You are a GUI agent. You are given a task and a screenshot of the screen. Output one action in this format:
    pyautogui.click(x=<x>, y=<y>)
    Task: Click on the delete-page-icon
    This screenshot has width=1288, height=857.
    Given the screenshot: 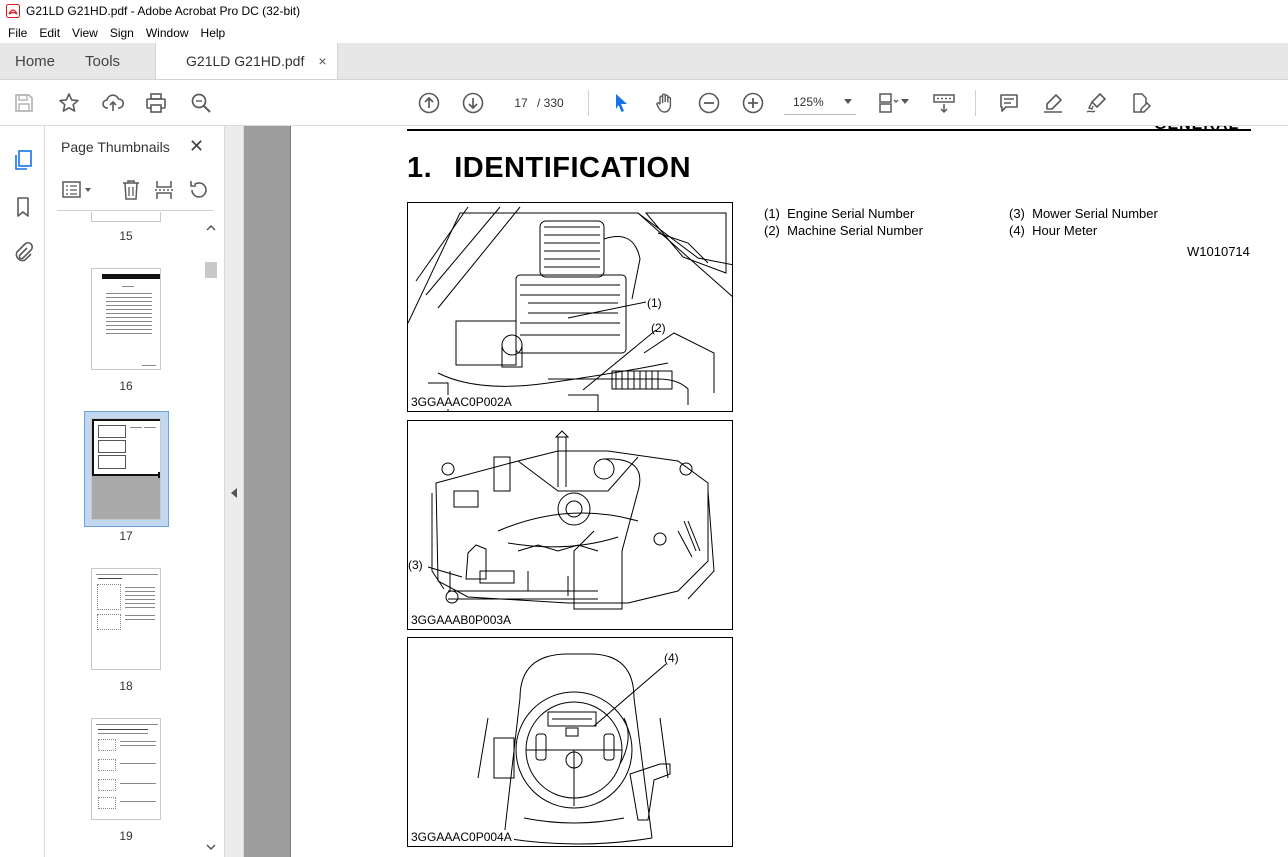 What is the action you would take?
    pyautogui.click(x=131, y=190)
    